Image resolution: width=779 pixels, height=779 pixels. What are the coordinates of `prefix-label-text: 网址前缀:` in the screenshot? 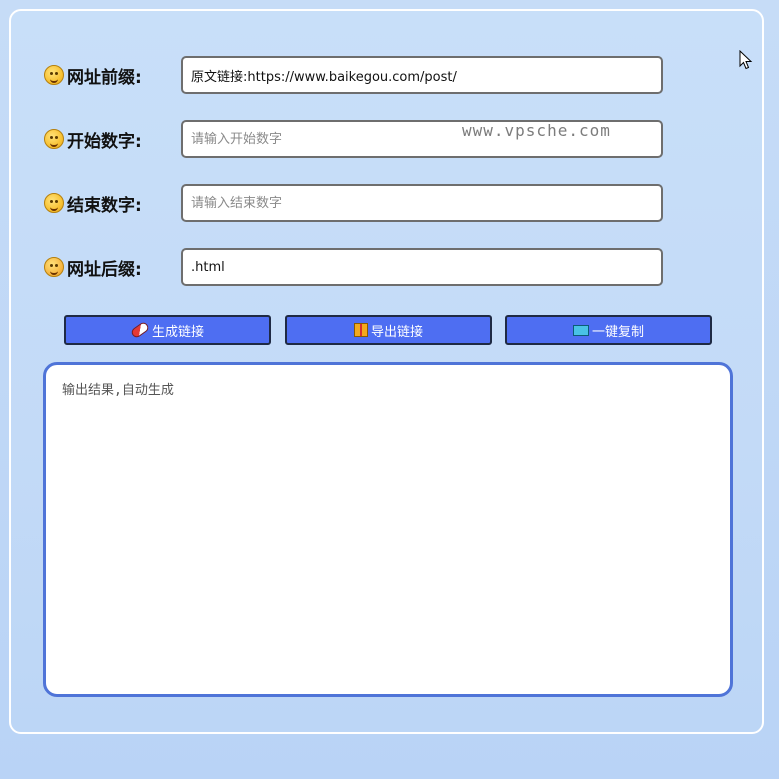 It's located at (104, 77).